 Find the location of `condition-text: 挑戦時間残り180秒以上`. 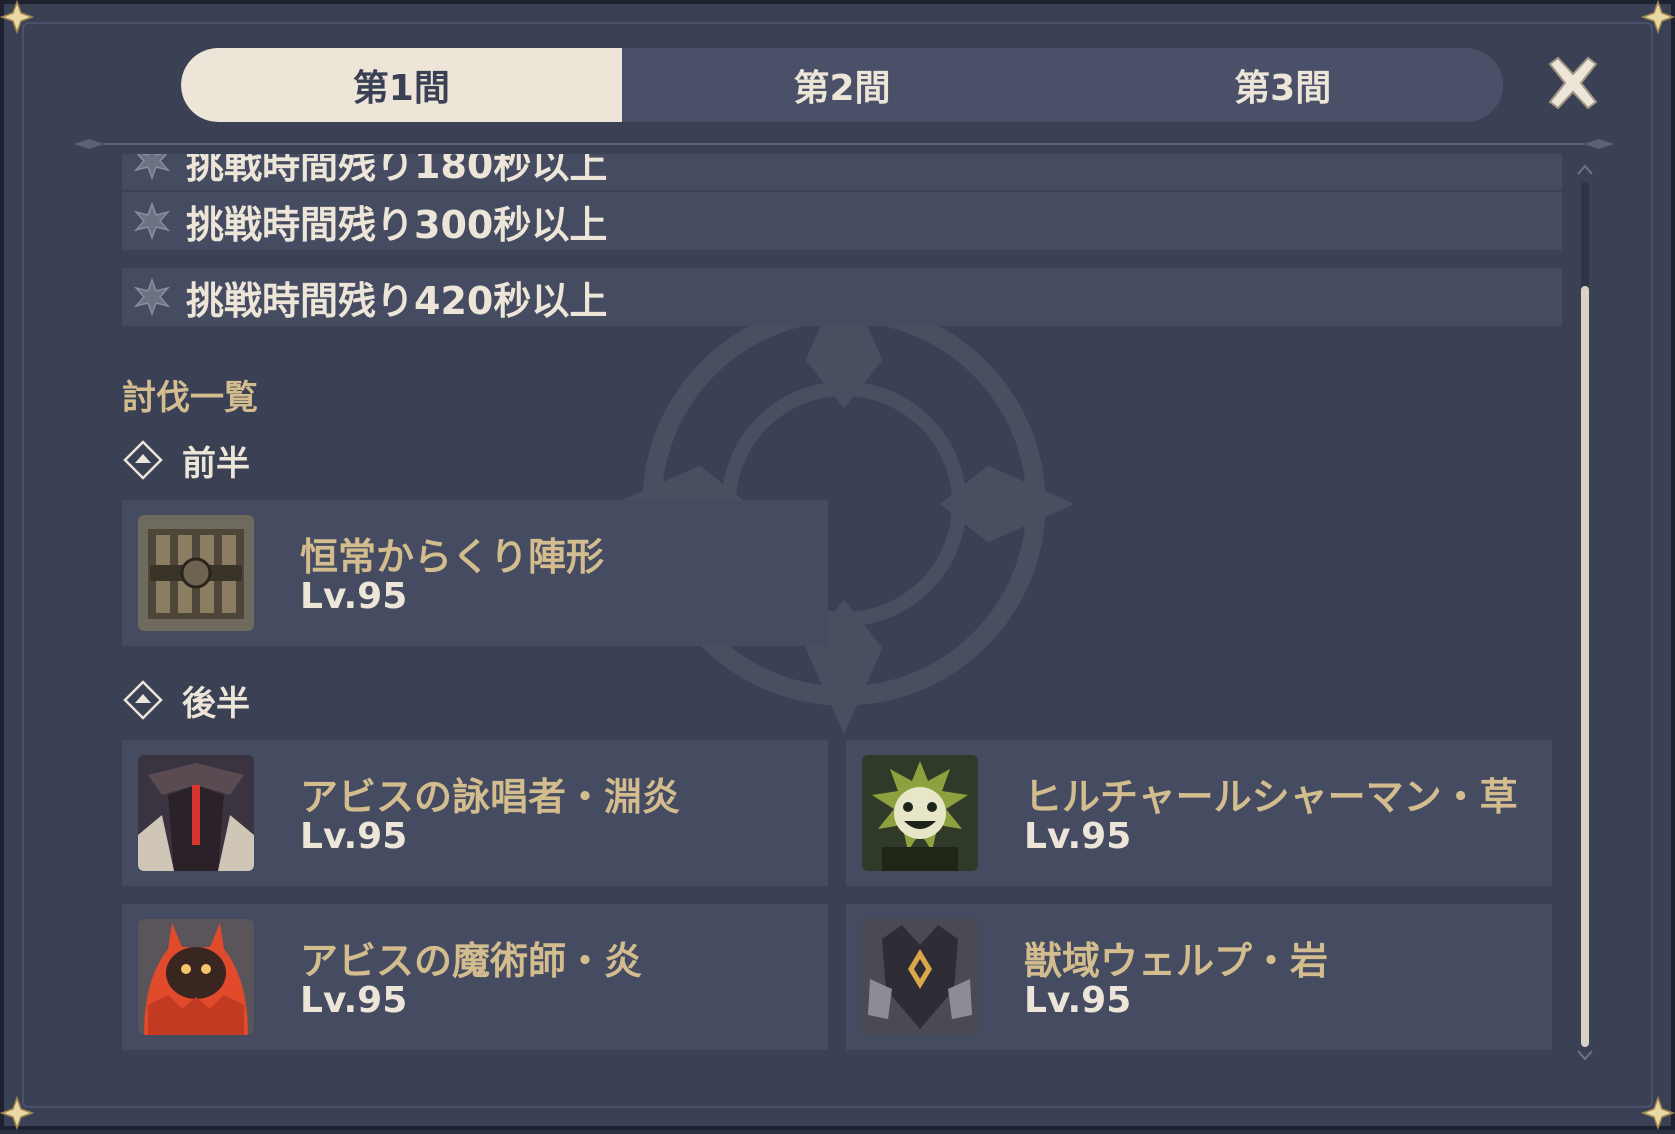

condition-text: 挑戦時間残り180秒以上 is located at coordinates (397, 170).